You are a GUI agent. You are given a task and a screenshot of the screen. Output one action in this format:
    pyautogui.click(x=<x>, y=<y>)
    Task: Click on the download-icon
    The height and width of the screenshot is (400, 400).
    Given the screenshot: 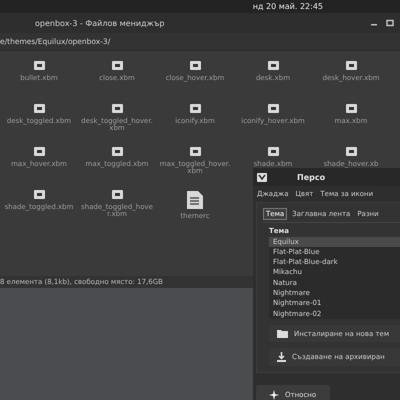 What is the action you would take?
    pyautogui.click(x=281, y=357)
    